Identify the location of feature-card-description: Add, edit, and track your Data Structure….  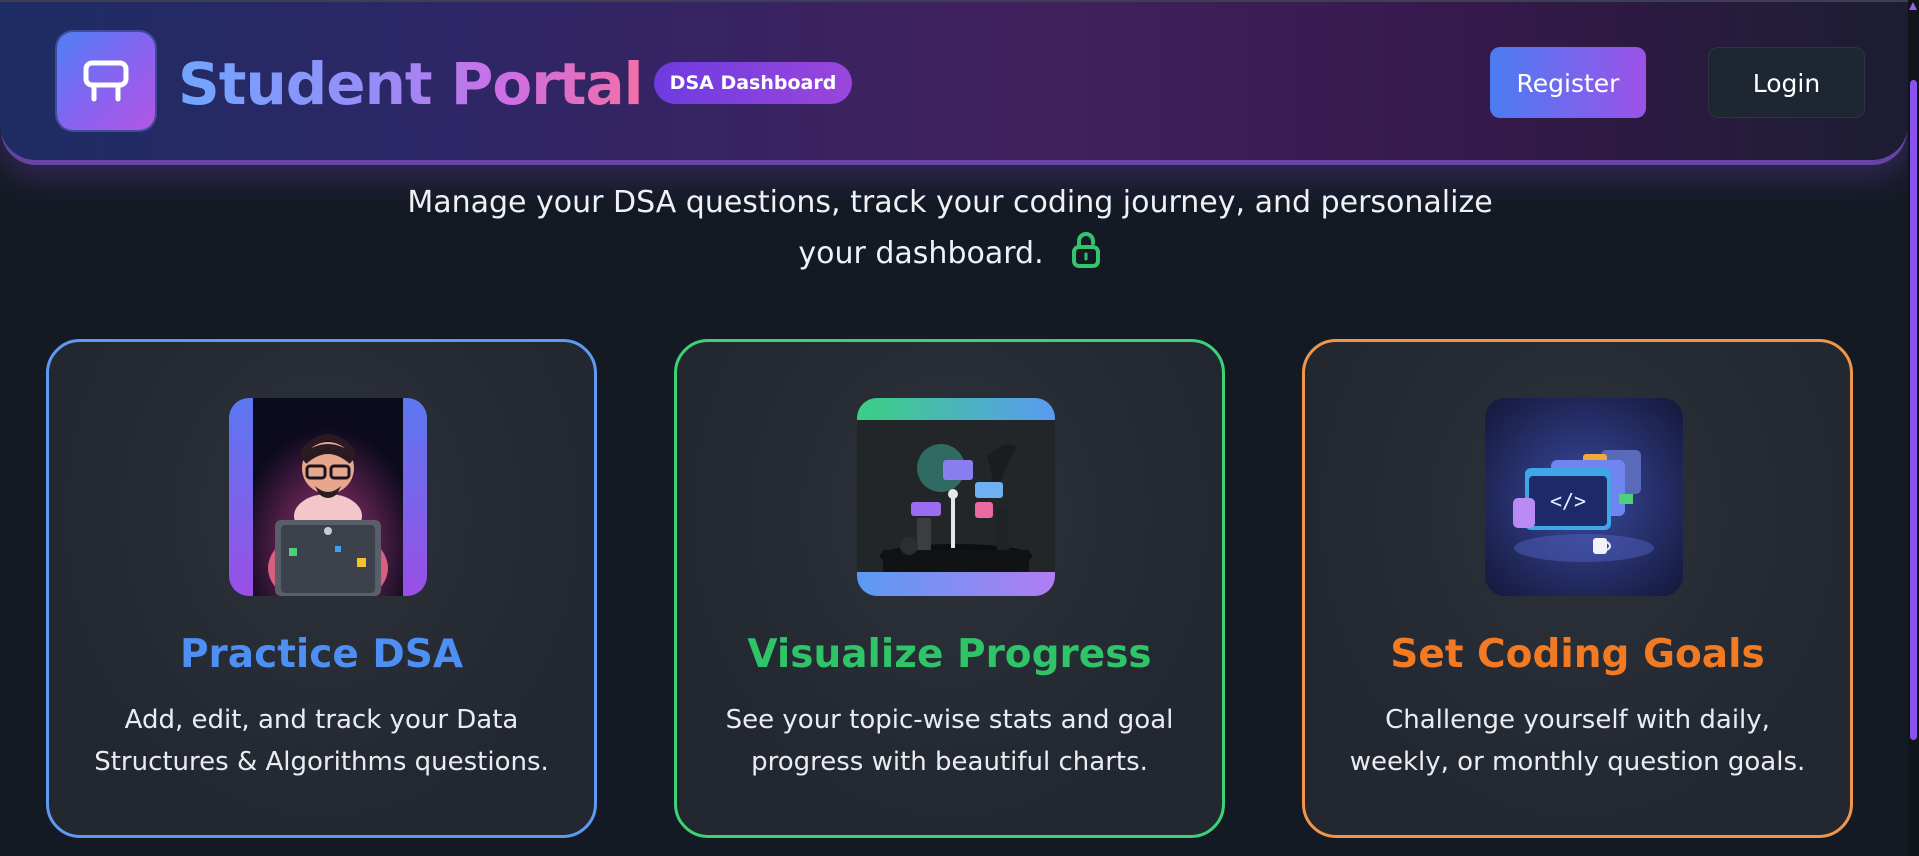
(321, 741).